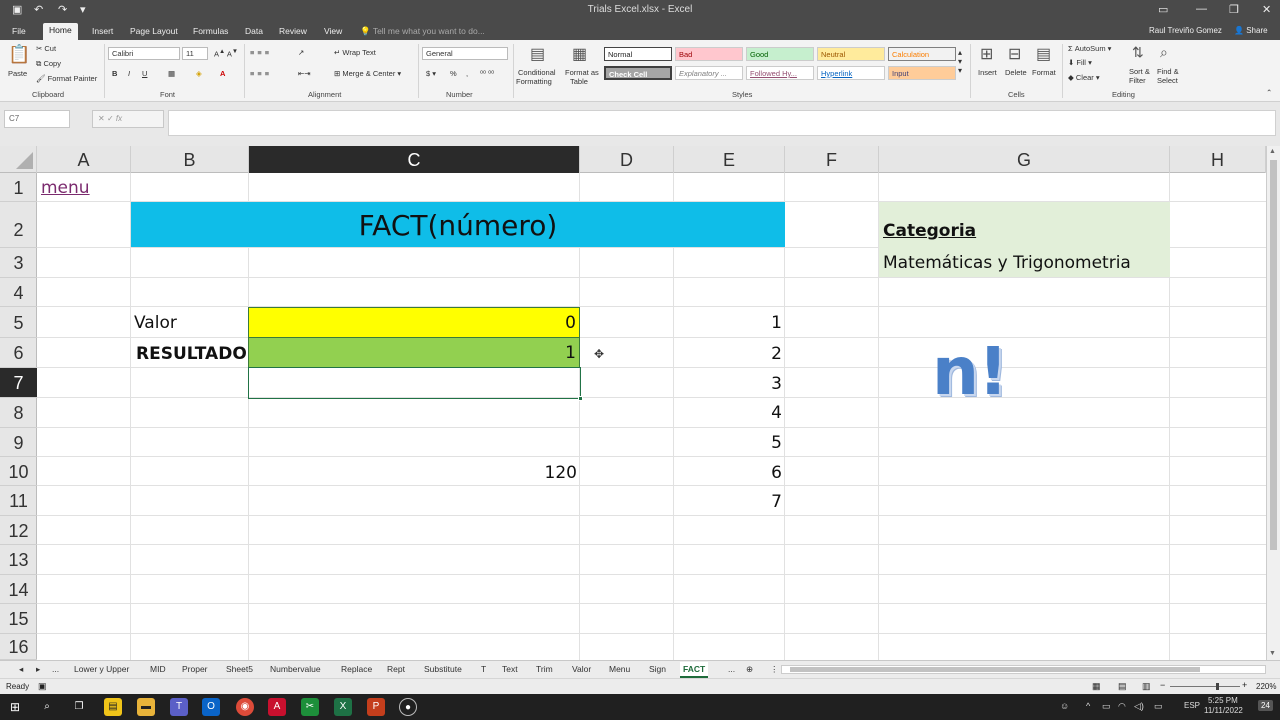 The height and width of the screenshot is (720, 1280). What do you see at coordinates (47, 707) in the screenshot?
I see `search-icon: ⌕` at bounding box center [47, 707].